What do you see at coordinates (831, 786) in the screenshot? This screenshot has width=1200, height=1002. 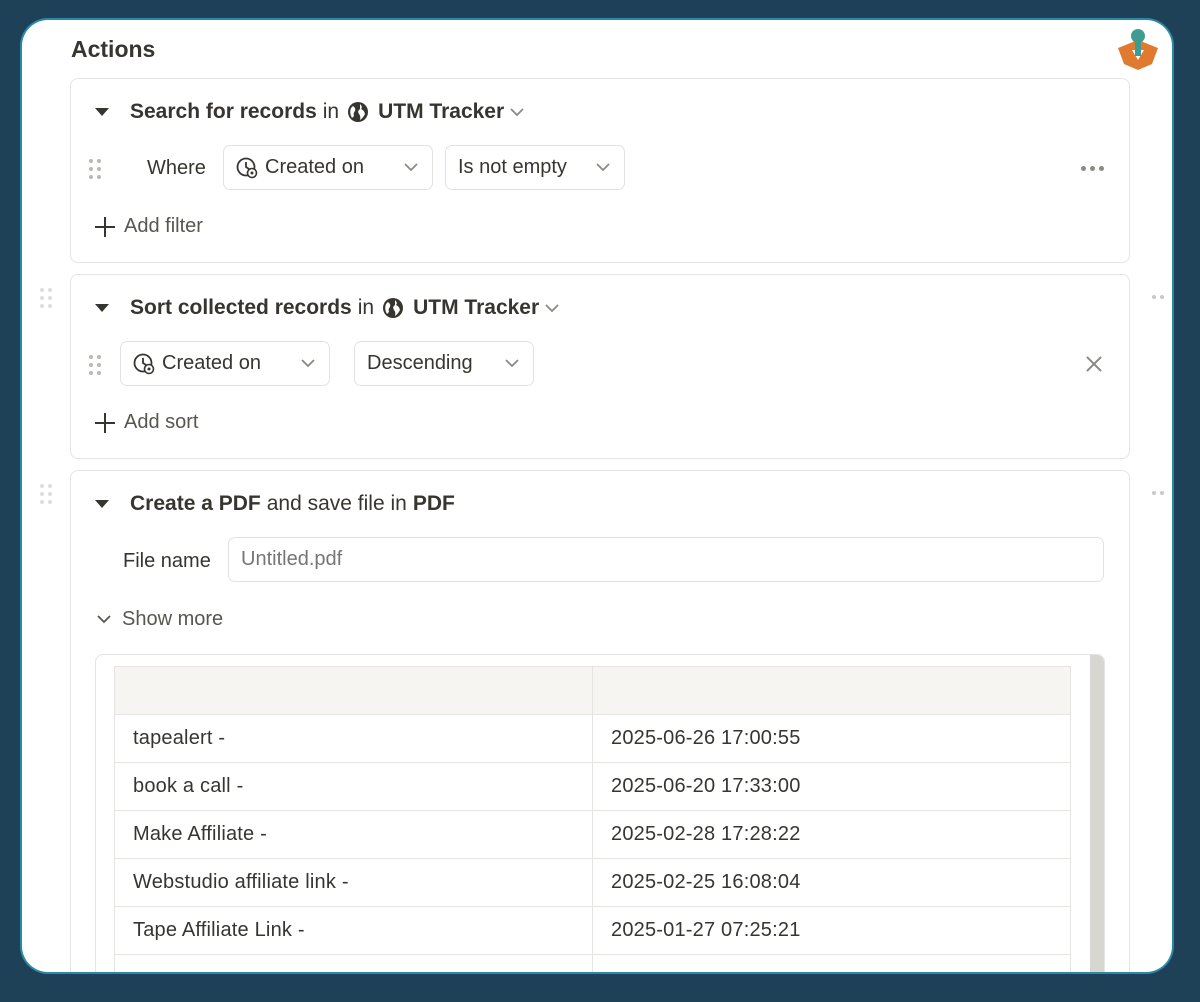 I see `table-cell: 2025-06-20 17:33:00` at bounding box center [831, 786].